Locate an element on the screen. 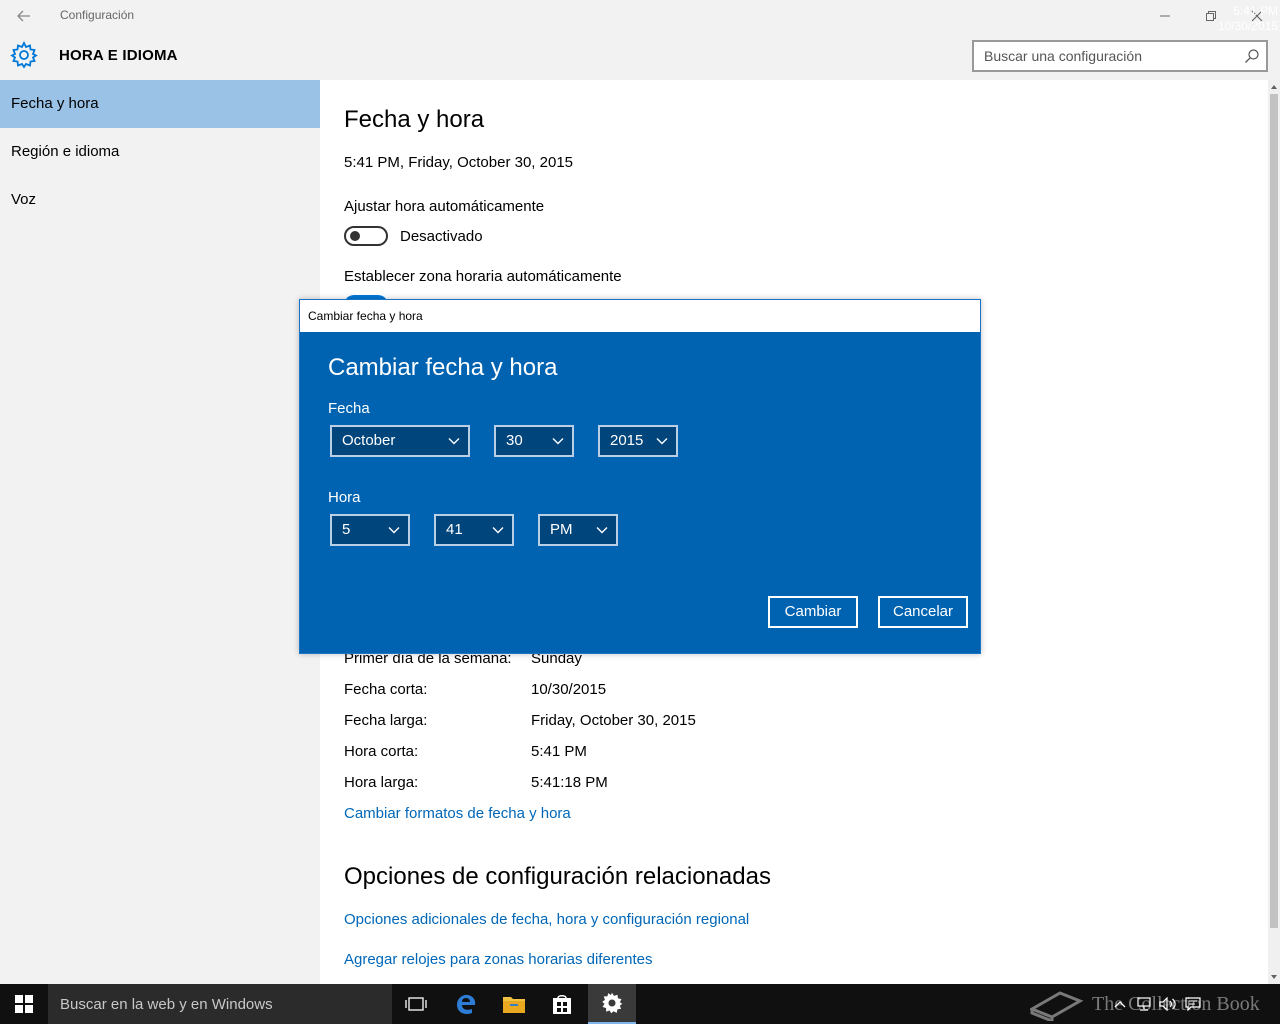 The width and height of the screenshot is (1280, 1024). scroll-down-icon is located at coordinates (1274, 977).